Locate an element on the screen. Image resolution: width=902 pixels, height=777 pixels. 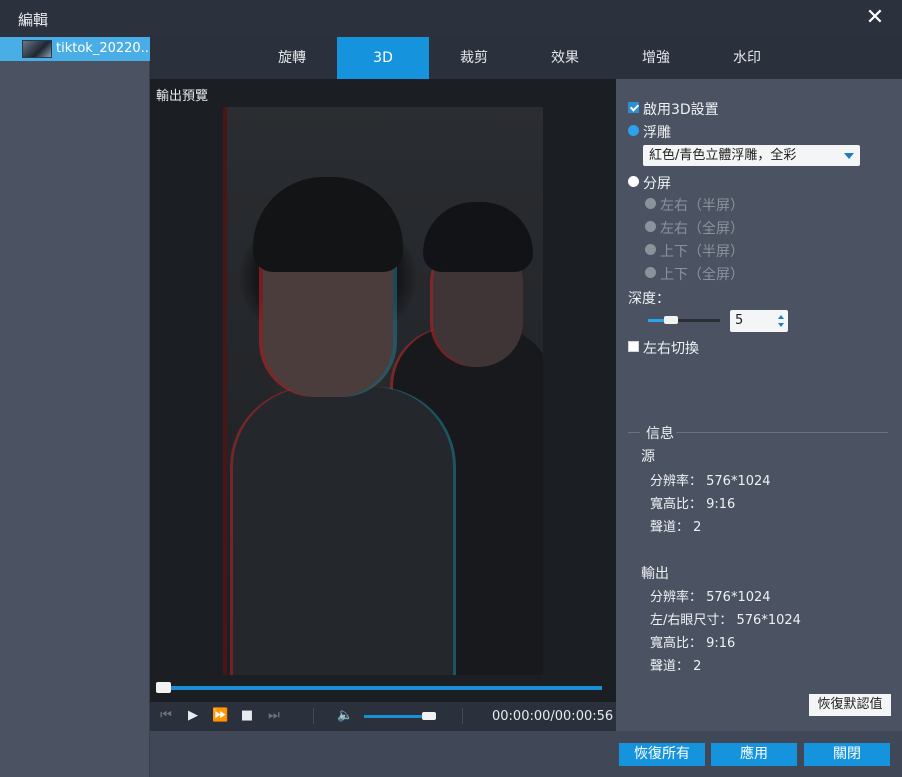
close-icon: ✕ is located at coordinates (875, 18).